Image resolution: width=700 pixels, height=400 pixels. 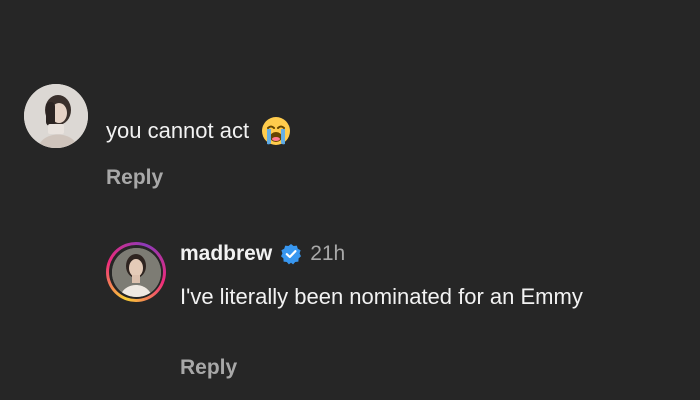 I want to click on timestamp: 21h, so click(x=328, y=253).